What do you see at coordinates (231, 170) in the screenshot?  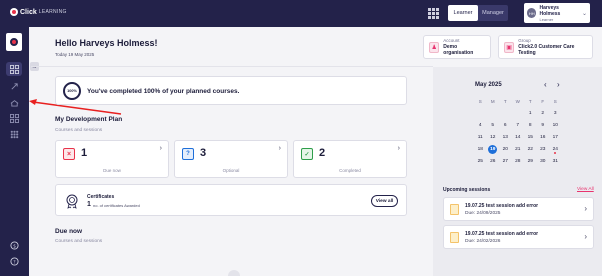 I see `stat-label: Optional` at bounding box center [231, 170].